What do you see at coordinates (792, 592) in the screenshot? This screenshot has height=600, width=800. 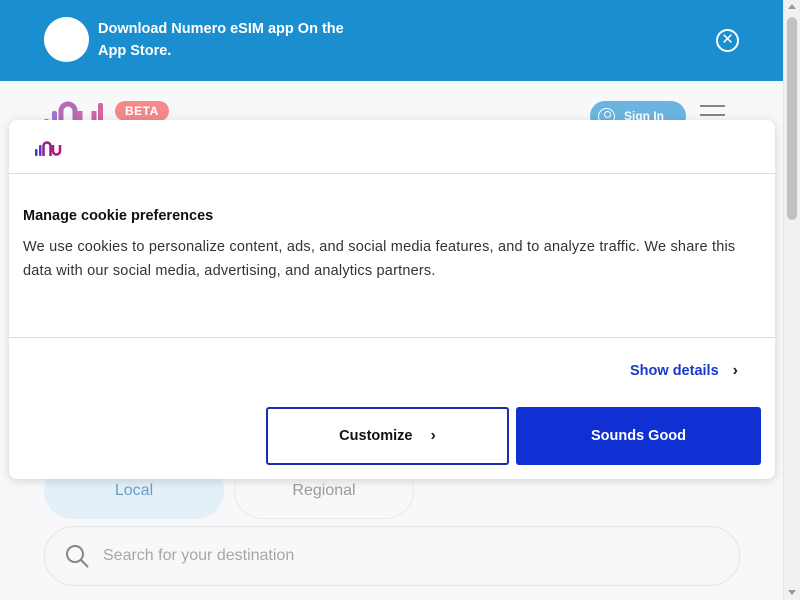 I see `scroll-down-arrow-icon` at bounding box center [792, 592].